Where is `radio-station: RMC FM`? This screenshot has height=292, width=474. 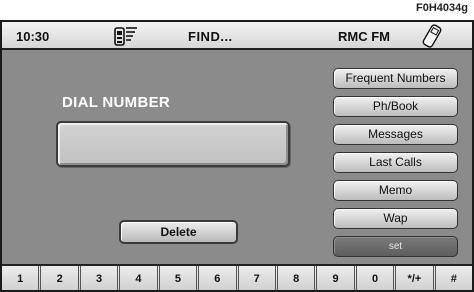 radio-station: RMC FM is located at coordinates (364, 36).